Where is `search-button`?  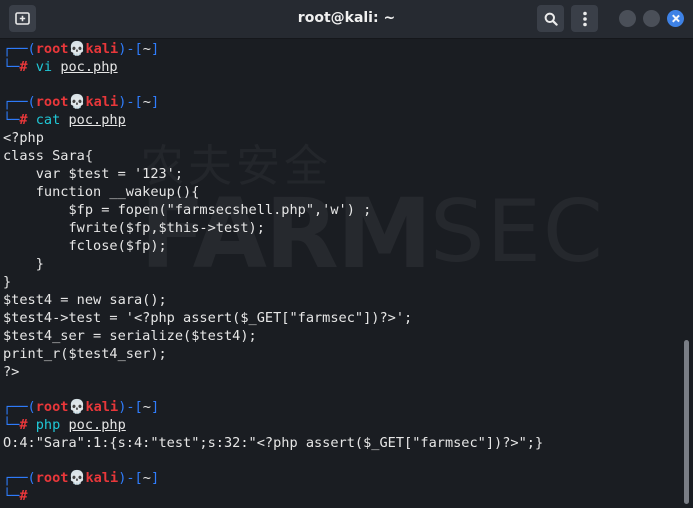
search-button is located at coordinates (550, 18).